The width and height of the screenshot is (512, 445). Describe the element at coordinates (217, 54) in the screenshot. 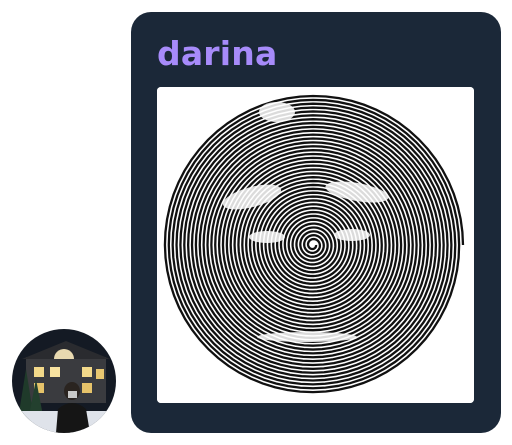

I see `sender-name: darina` at that location.